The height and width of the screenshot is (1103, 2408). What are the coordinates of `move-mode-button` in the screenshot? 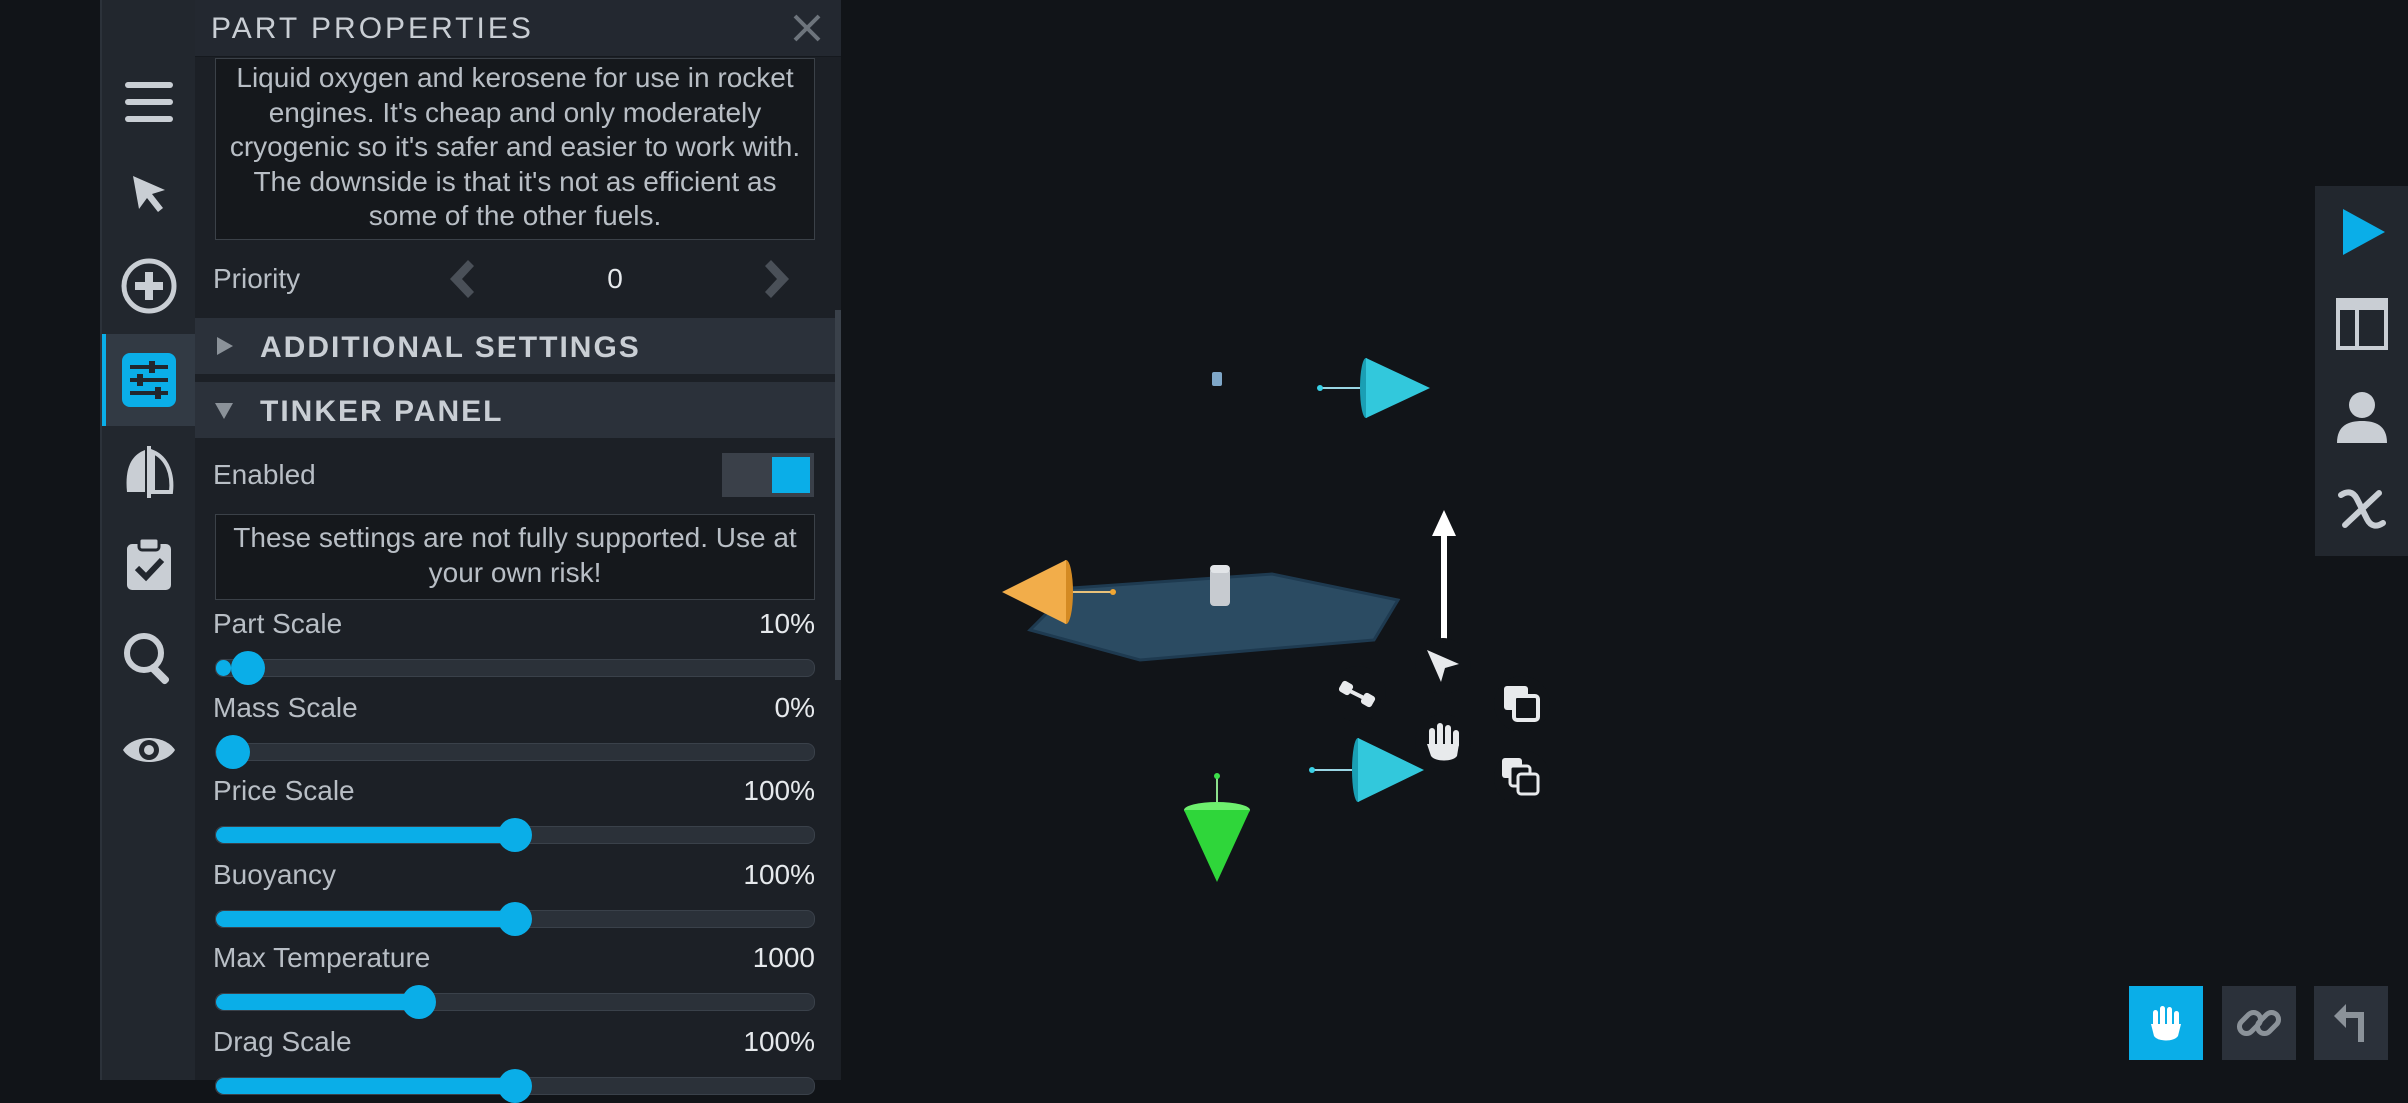 It's located at (2166, 1023).